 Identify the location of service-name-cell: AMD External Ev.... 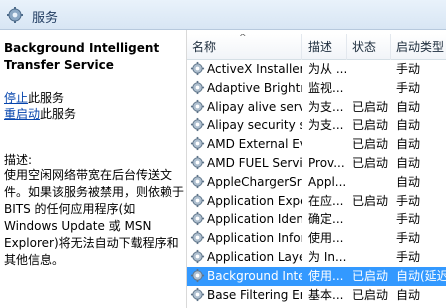
(254, 144).